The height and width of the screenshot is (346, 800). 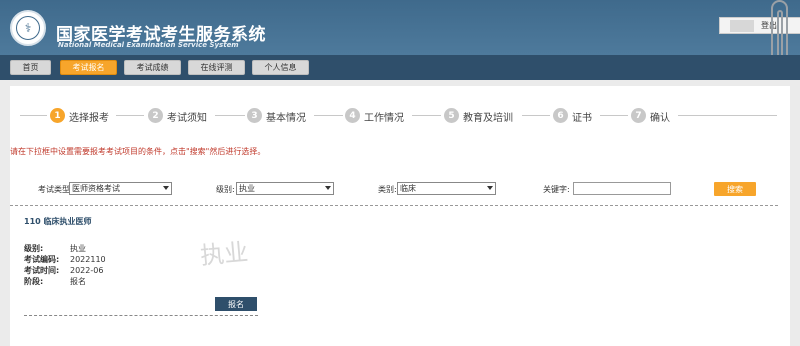 What do you see at coordinates (28, 28) in the screenshot?
I see `medical-emblem-icon: ⚕` at bounding box center [28, 28].